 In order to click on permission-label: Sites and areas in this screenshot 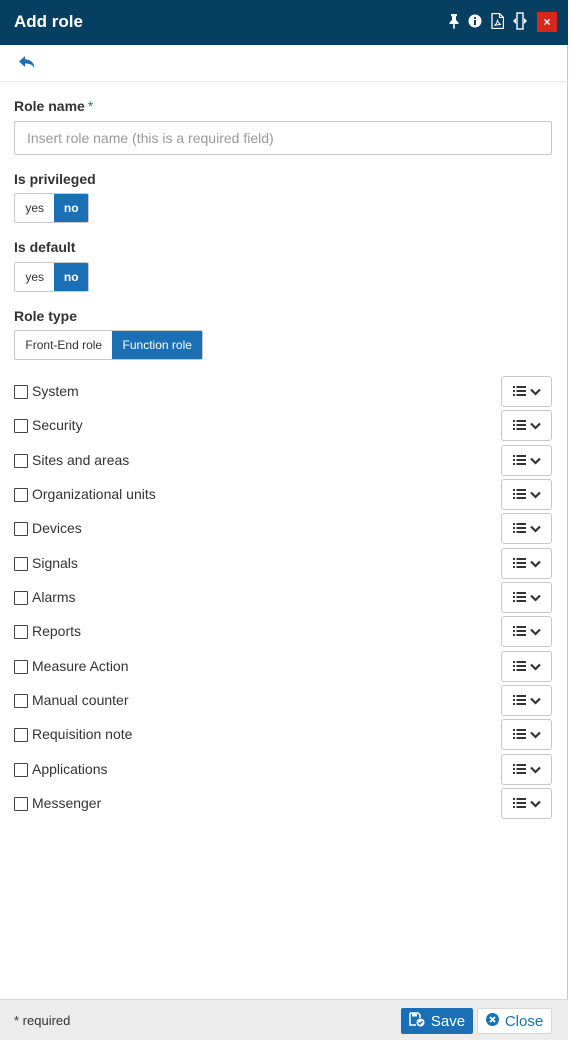, I will do `click(81, 460)`.